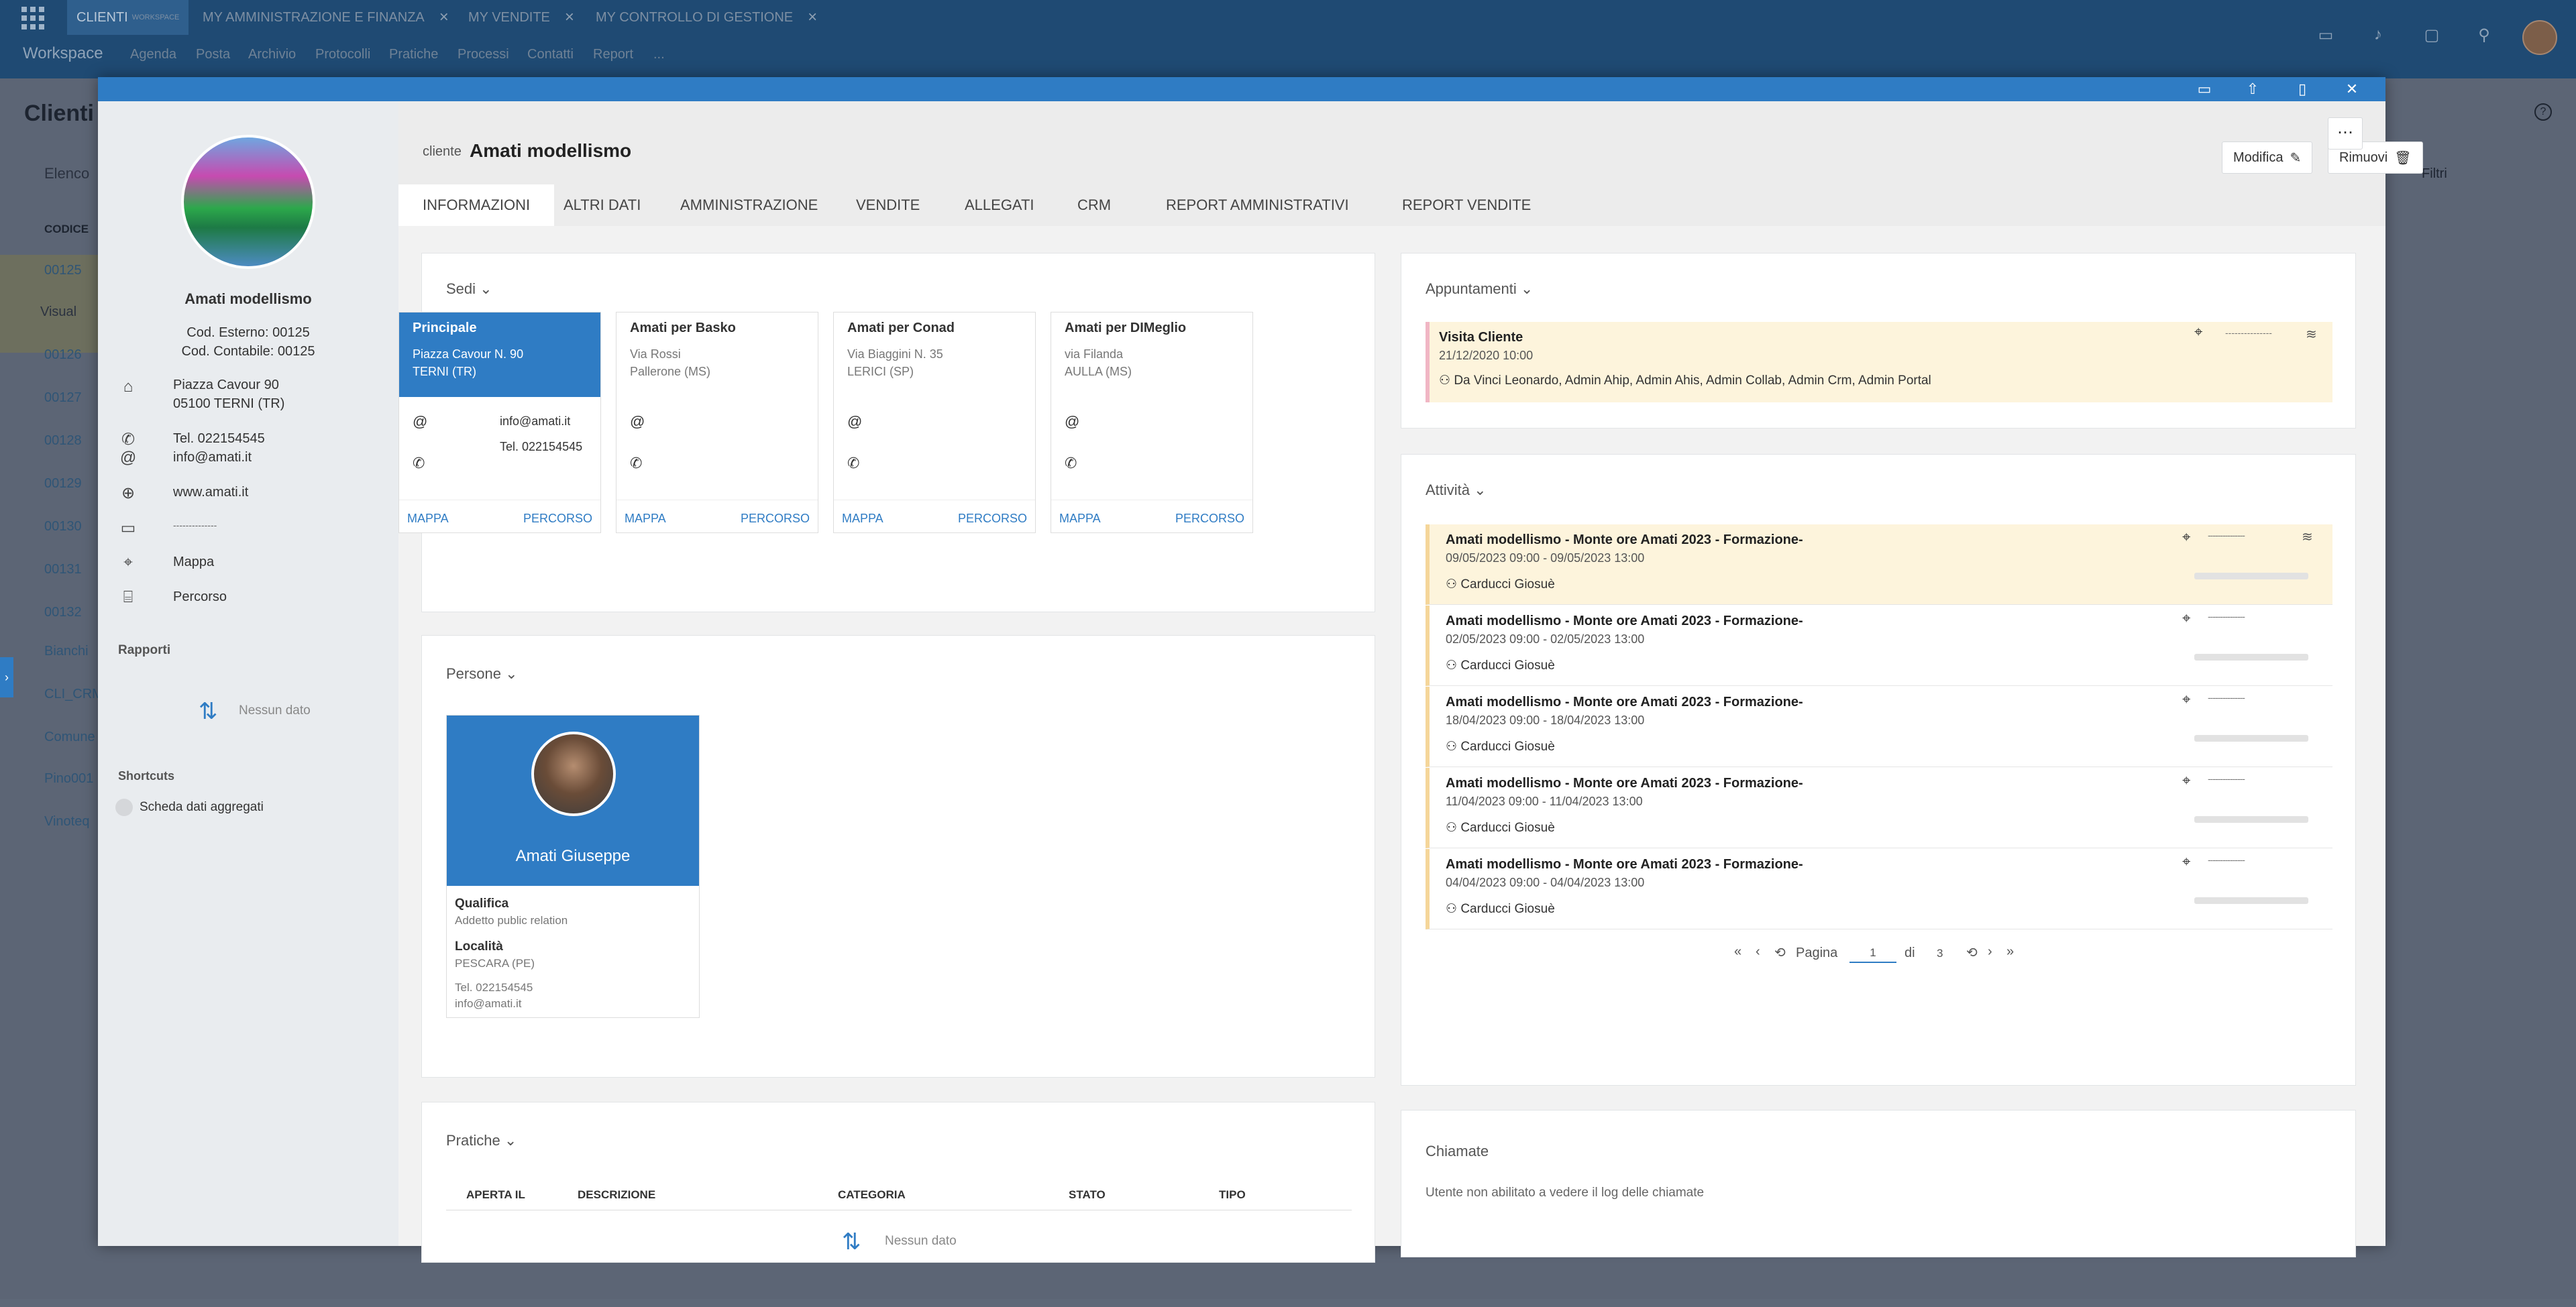  I want to click on sede-address1: Piazza Cavour N. 90, so click(468, 354).